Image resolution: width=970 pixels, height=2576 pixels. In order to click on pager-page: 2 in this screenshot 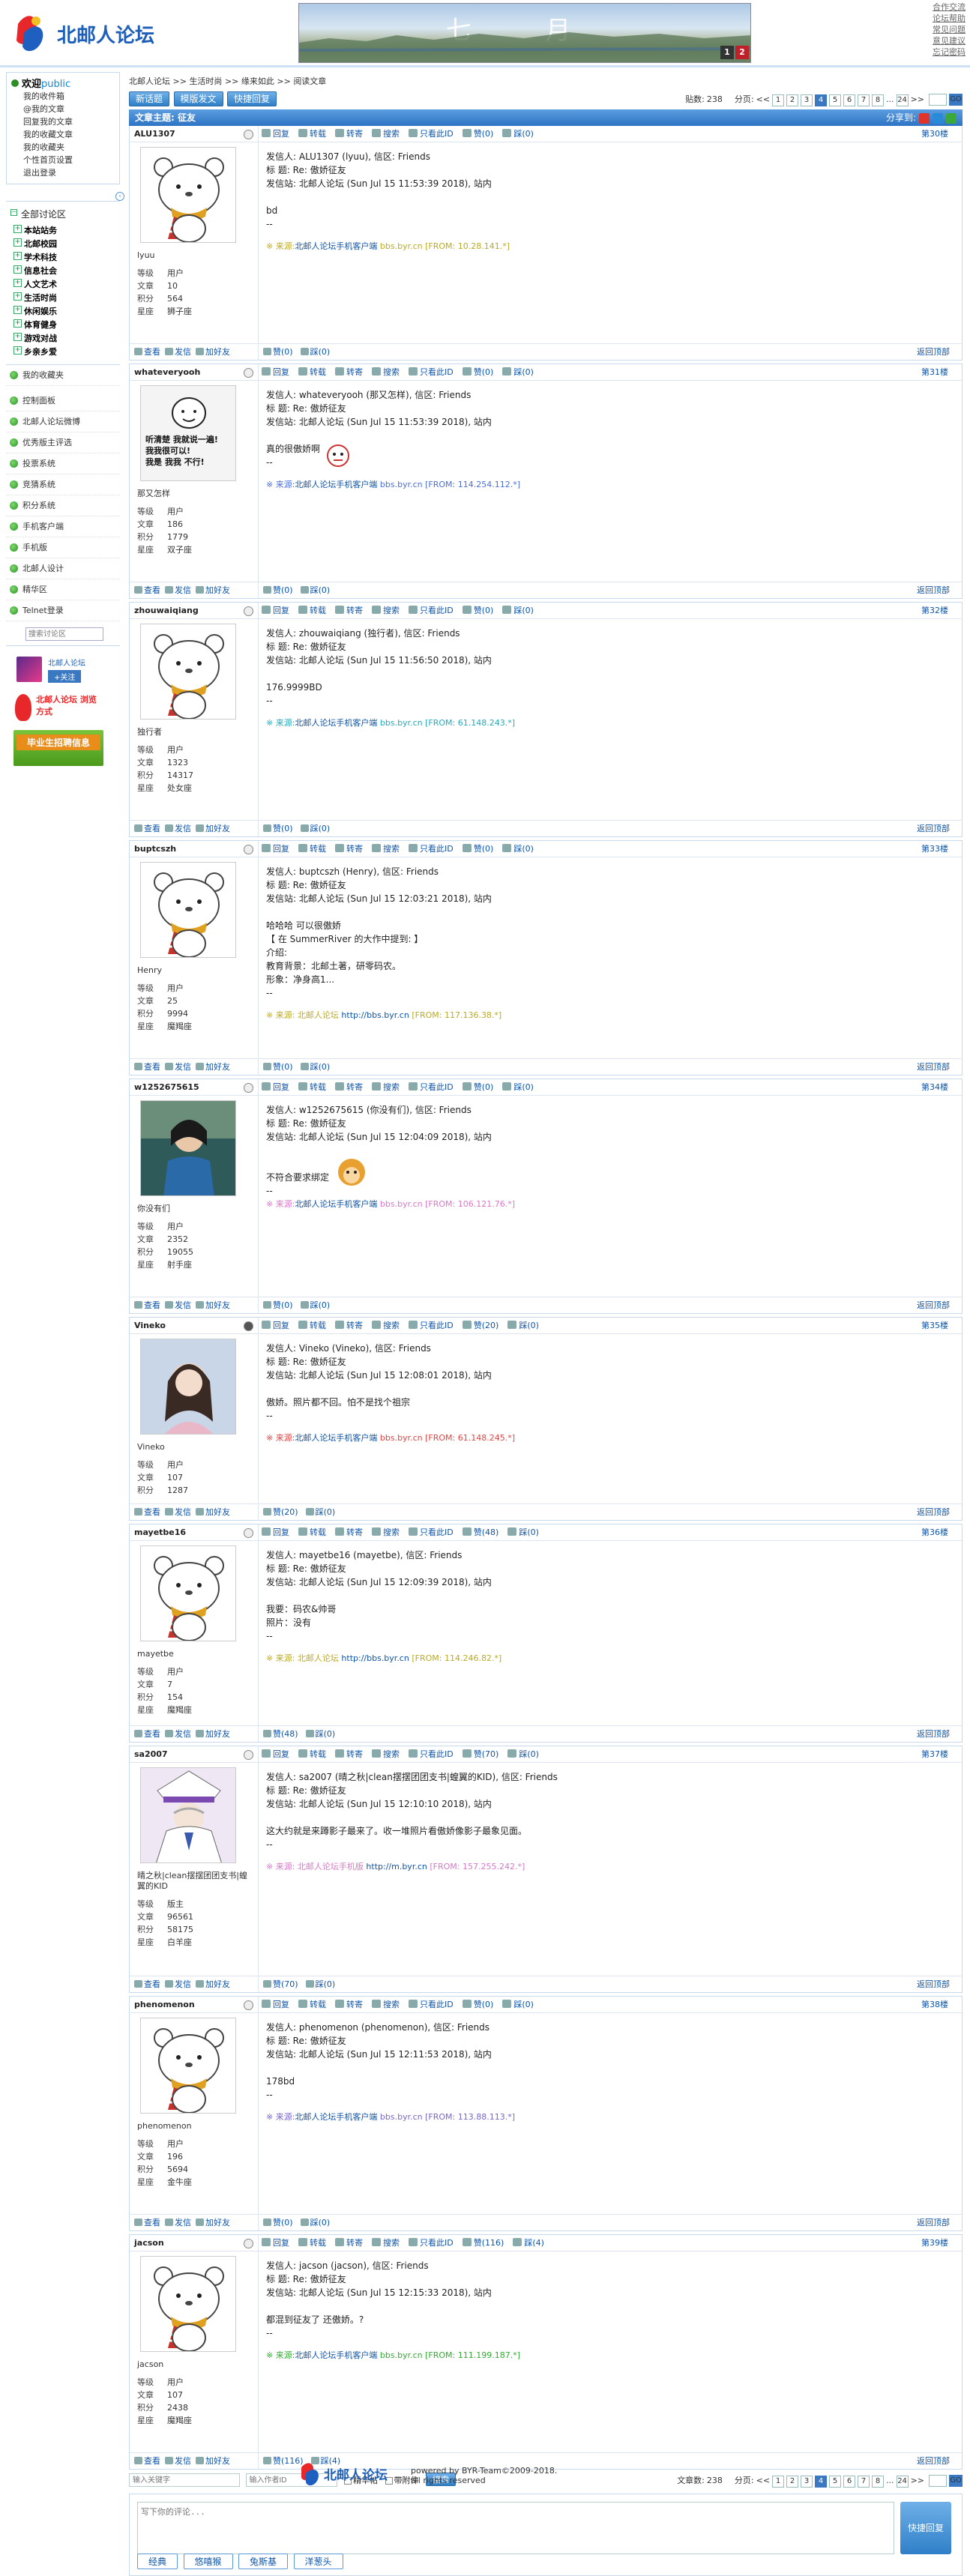, I will do `click(792, 100)`.